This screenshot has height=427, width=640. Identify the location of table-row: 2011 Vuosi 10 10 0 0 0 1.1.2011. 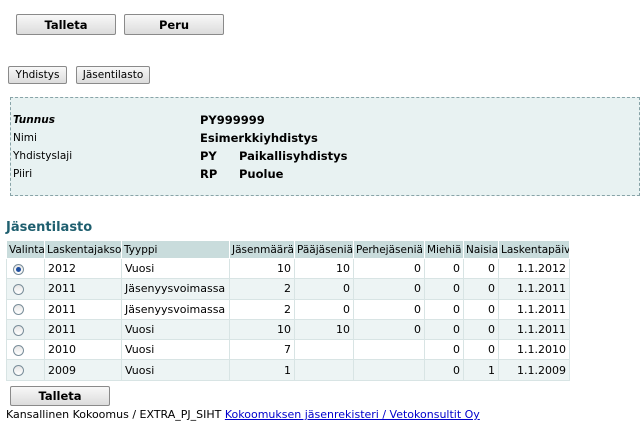
(288, 329).